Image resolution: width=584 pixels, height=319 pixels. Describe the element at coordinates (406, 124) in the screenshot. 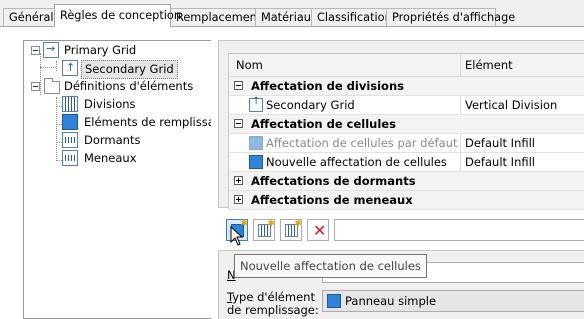

I see `group-row-cells: Affectation de cellules` at that location.